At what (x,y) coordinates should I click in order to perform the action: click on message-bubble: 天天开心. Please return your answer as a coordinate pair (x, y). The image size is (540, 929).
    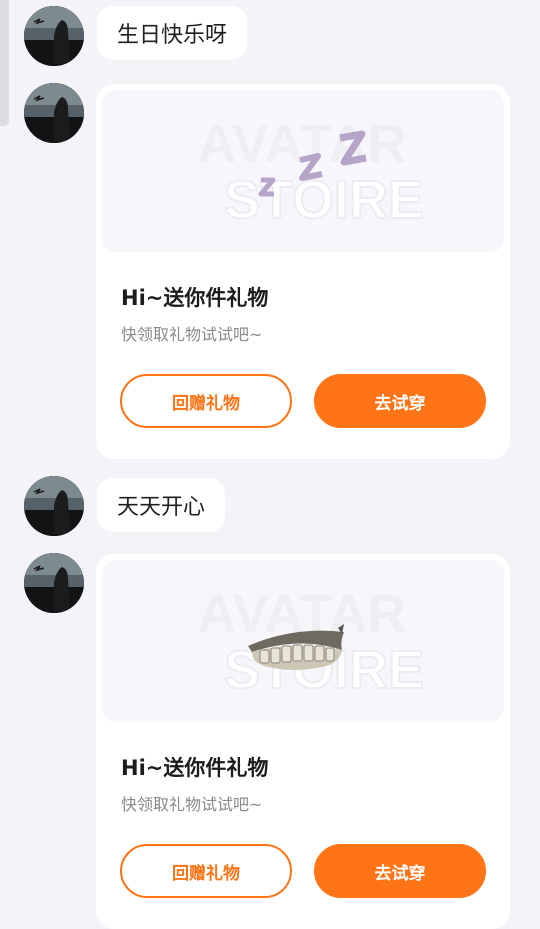
    Looking at the image, I should click on (161, 505).